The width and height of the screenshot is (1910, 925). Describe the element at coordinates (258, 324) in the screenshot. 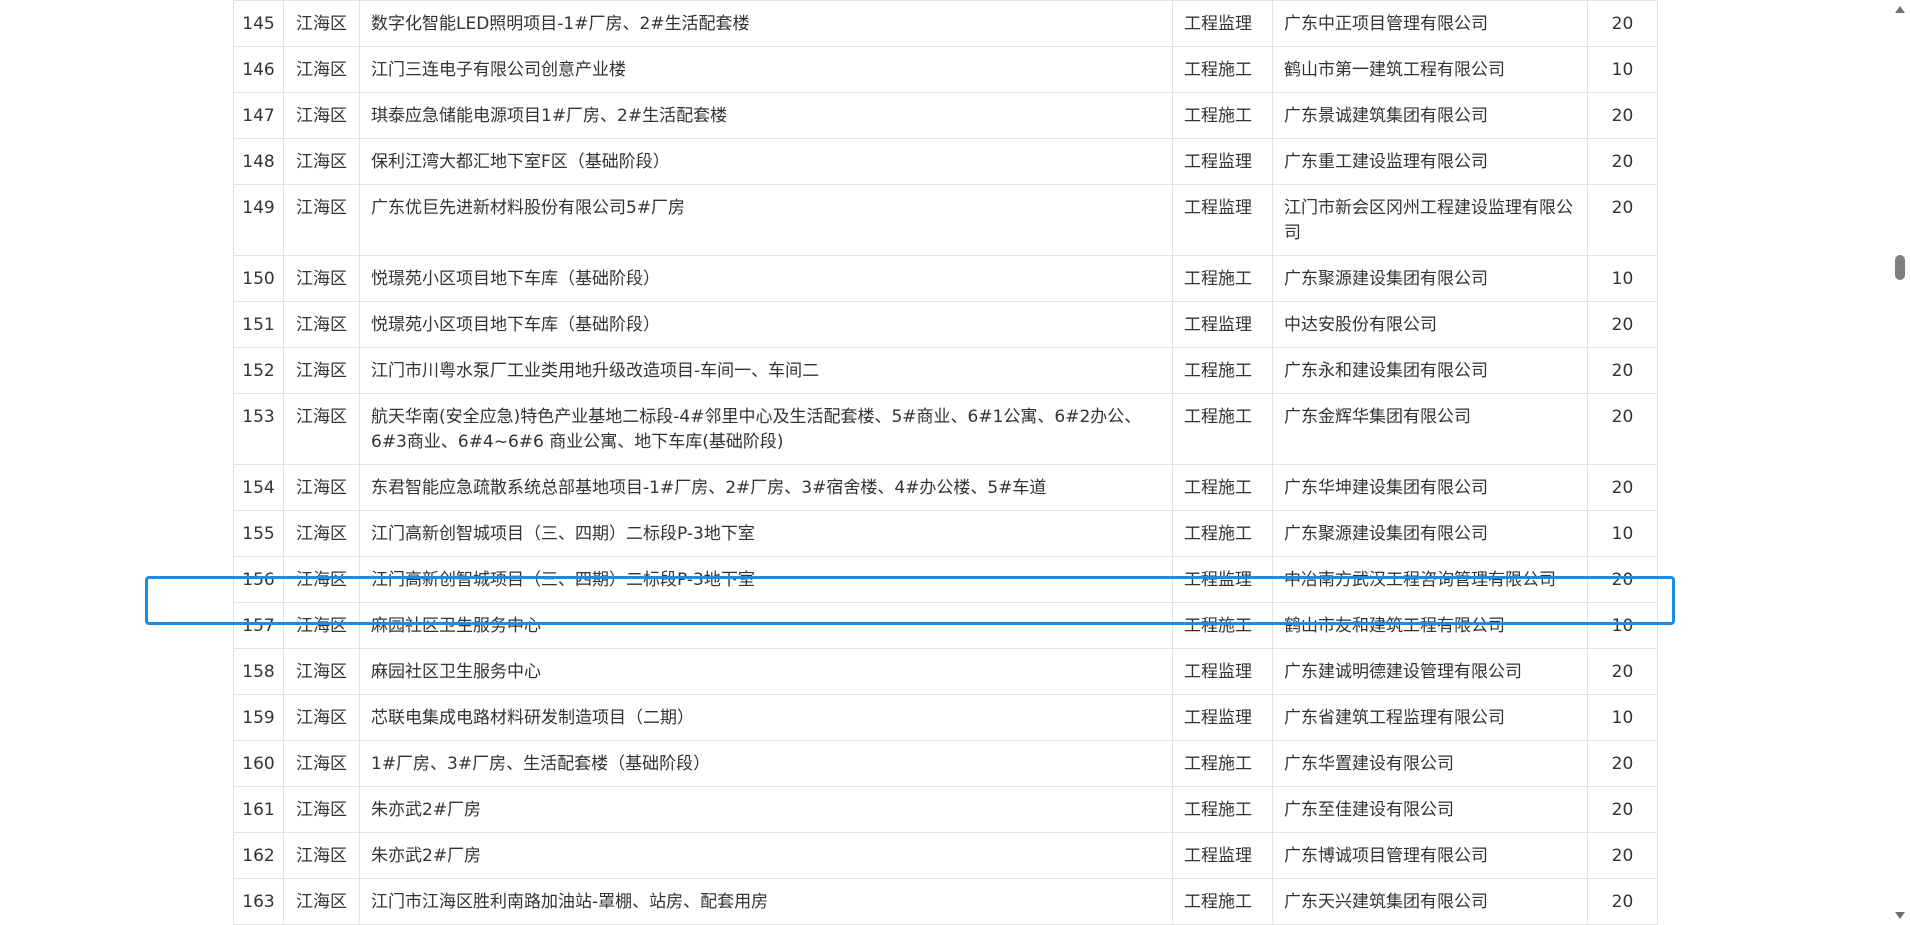

I see `cell-row-number: 151` at that location.